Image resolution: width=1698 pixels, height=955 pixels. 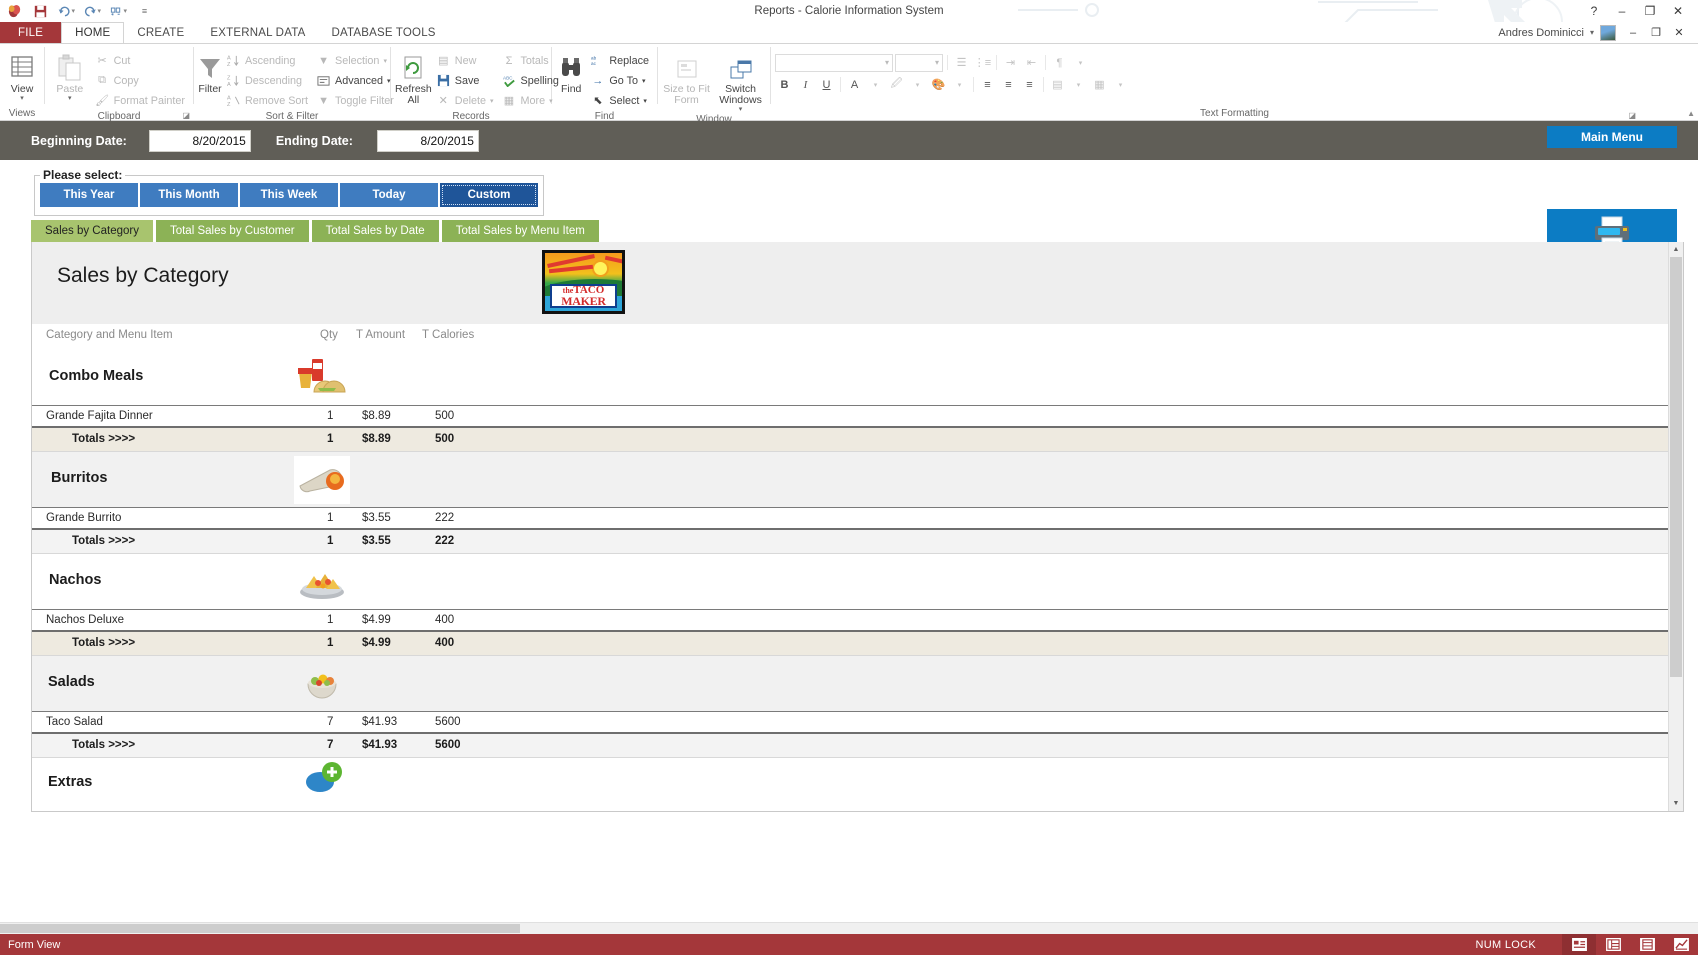 What do you see at coordinates (1612, 137) in the screenshot?
I see `main-menu-button: Main Menu` at bounding box center [1612, 137].